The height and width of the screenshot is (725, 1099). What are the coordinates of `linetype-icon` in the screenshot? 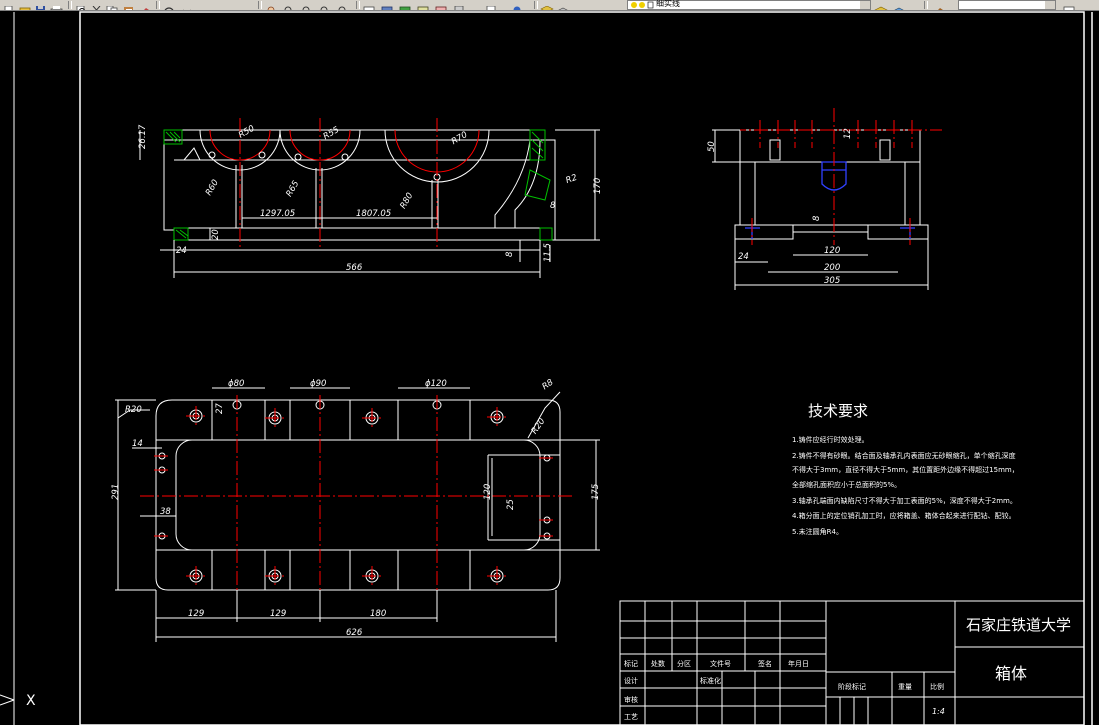 It's located at (1069, 5).